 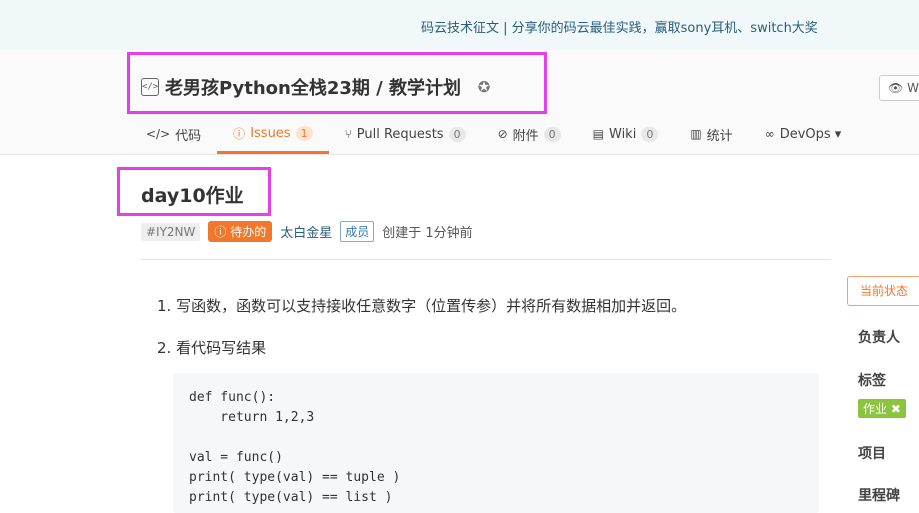 What do you see at coordinates (502, 134) in the screenshot?
I see `attachment-icon: ⊘` at bounding box center [502, 134].